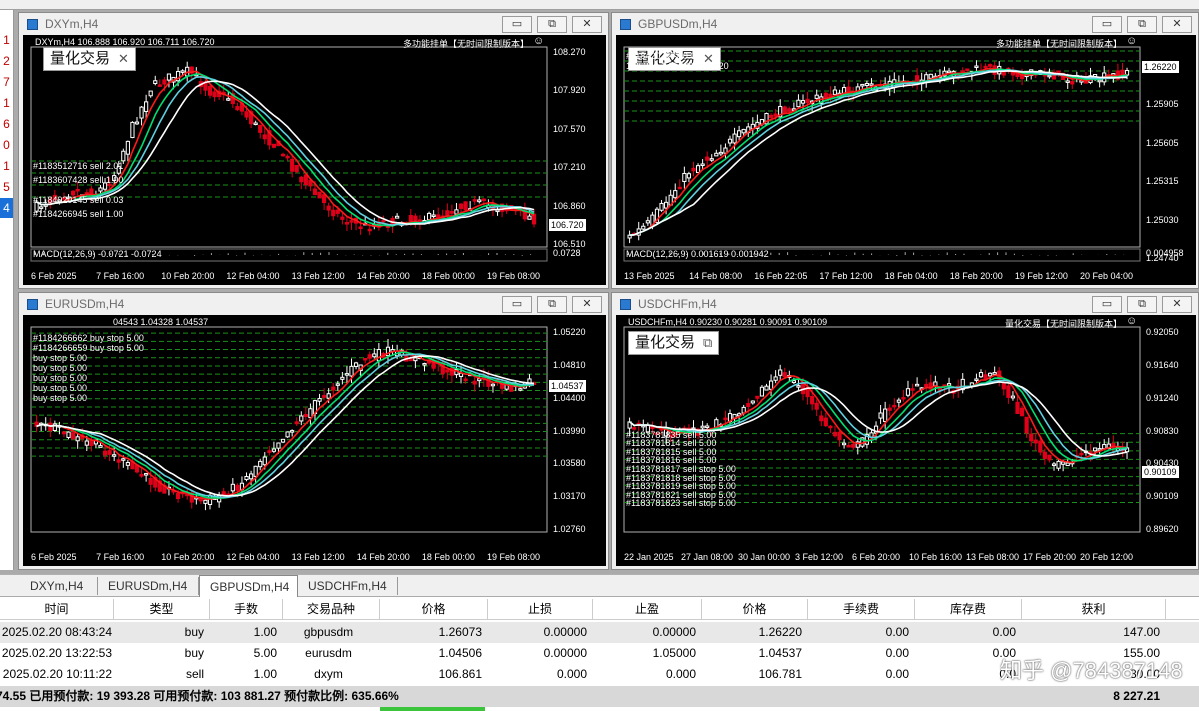 The height and width of the screenshot is (711, 1199). I want to click on titlebar: EURUSDm,H4 ▭ ⧉ ✕, so click(313, 304).